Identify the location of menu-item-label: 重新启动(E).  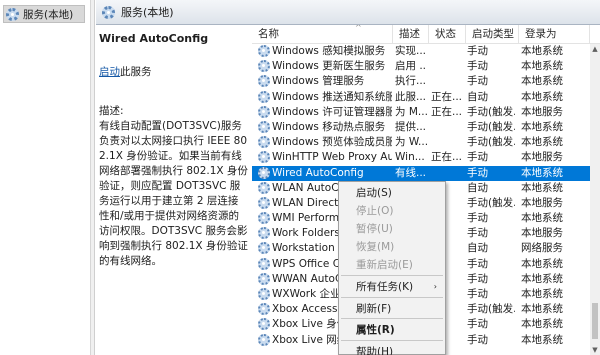
(384, 265).